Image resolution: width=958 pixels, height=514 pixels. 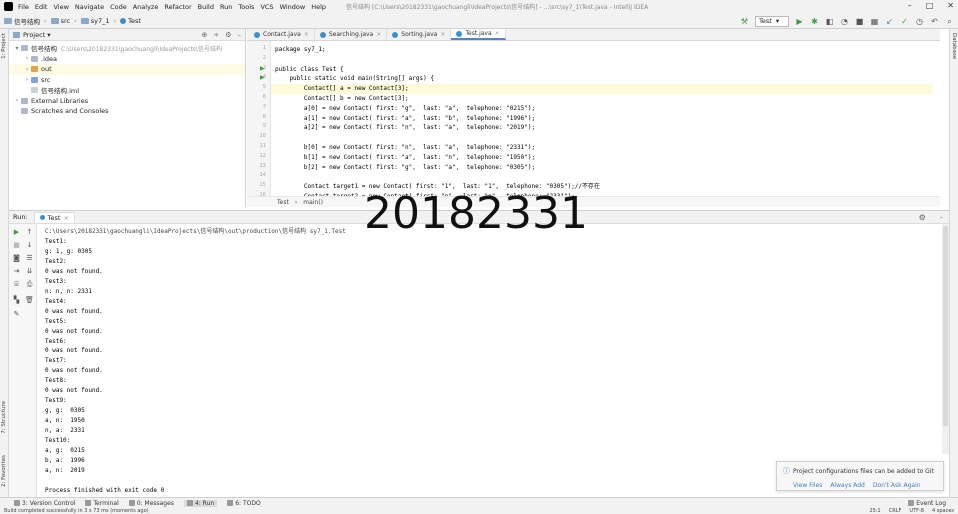 I want to click on exit-icon: ⇥, so click(x=16, y=271).